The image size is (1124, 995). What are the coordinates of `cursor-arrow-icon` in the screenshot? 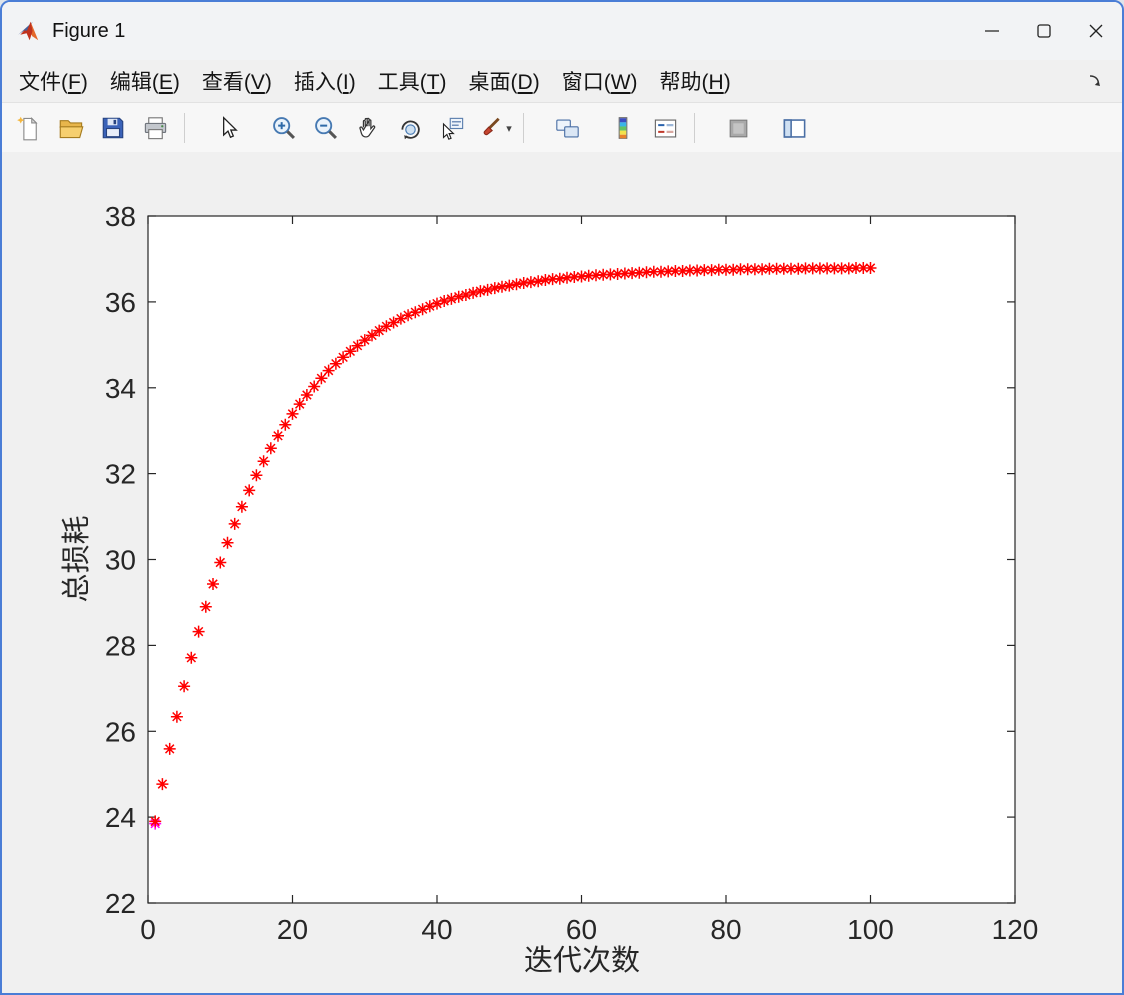 It's located at (230, 127).